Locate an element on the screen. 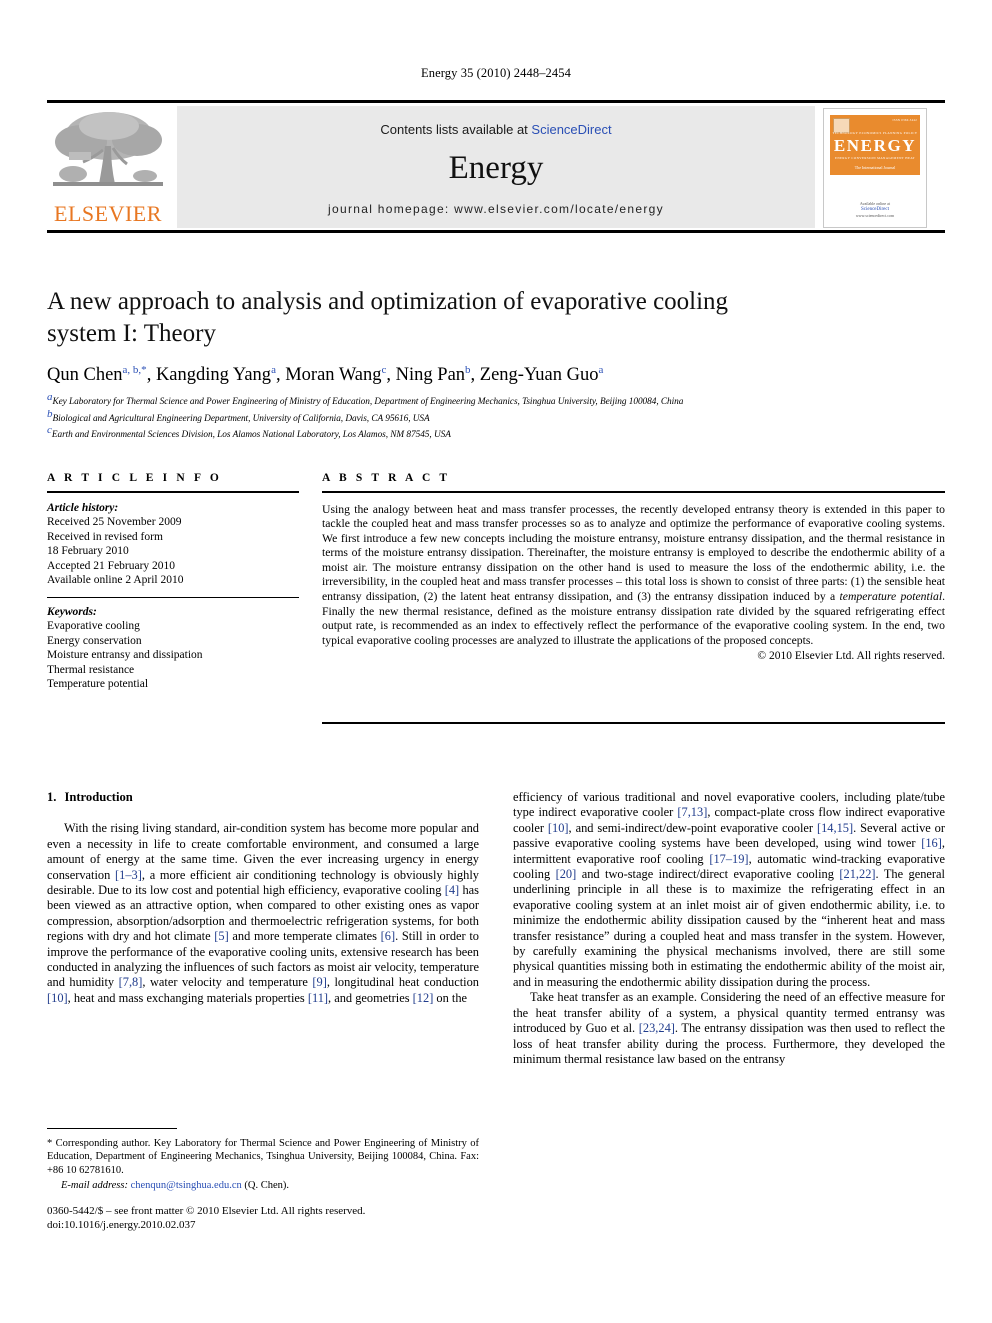 The height and width of the screenshot is (1323, 992). author-affiliation-marks: a, b,* is located at coordinates (134, 370).